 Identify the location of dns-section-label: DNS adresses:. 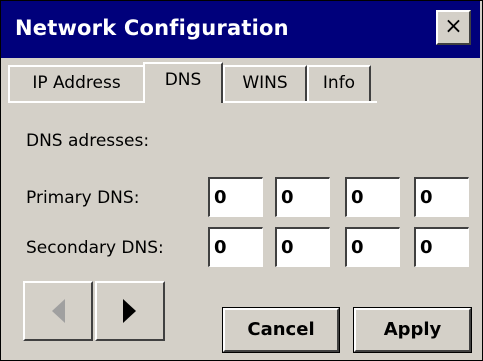
(88, 141).